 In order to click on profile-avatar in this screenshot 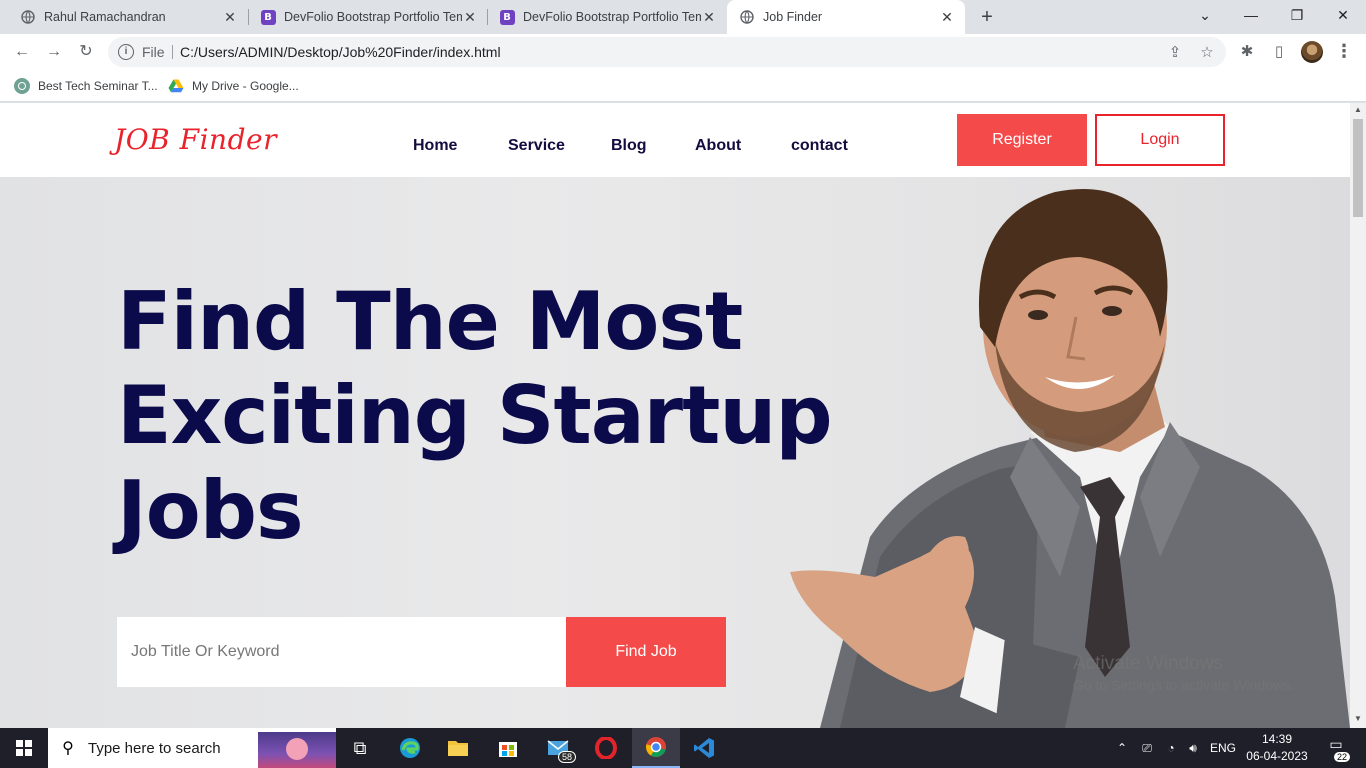, I will do `click(1312, 52)`.